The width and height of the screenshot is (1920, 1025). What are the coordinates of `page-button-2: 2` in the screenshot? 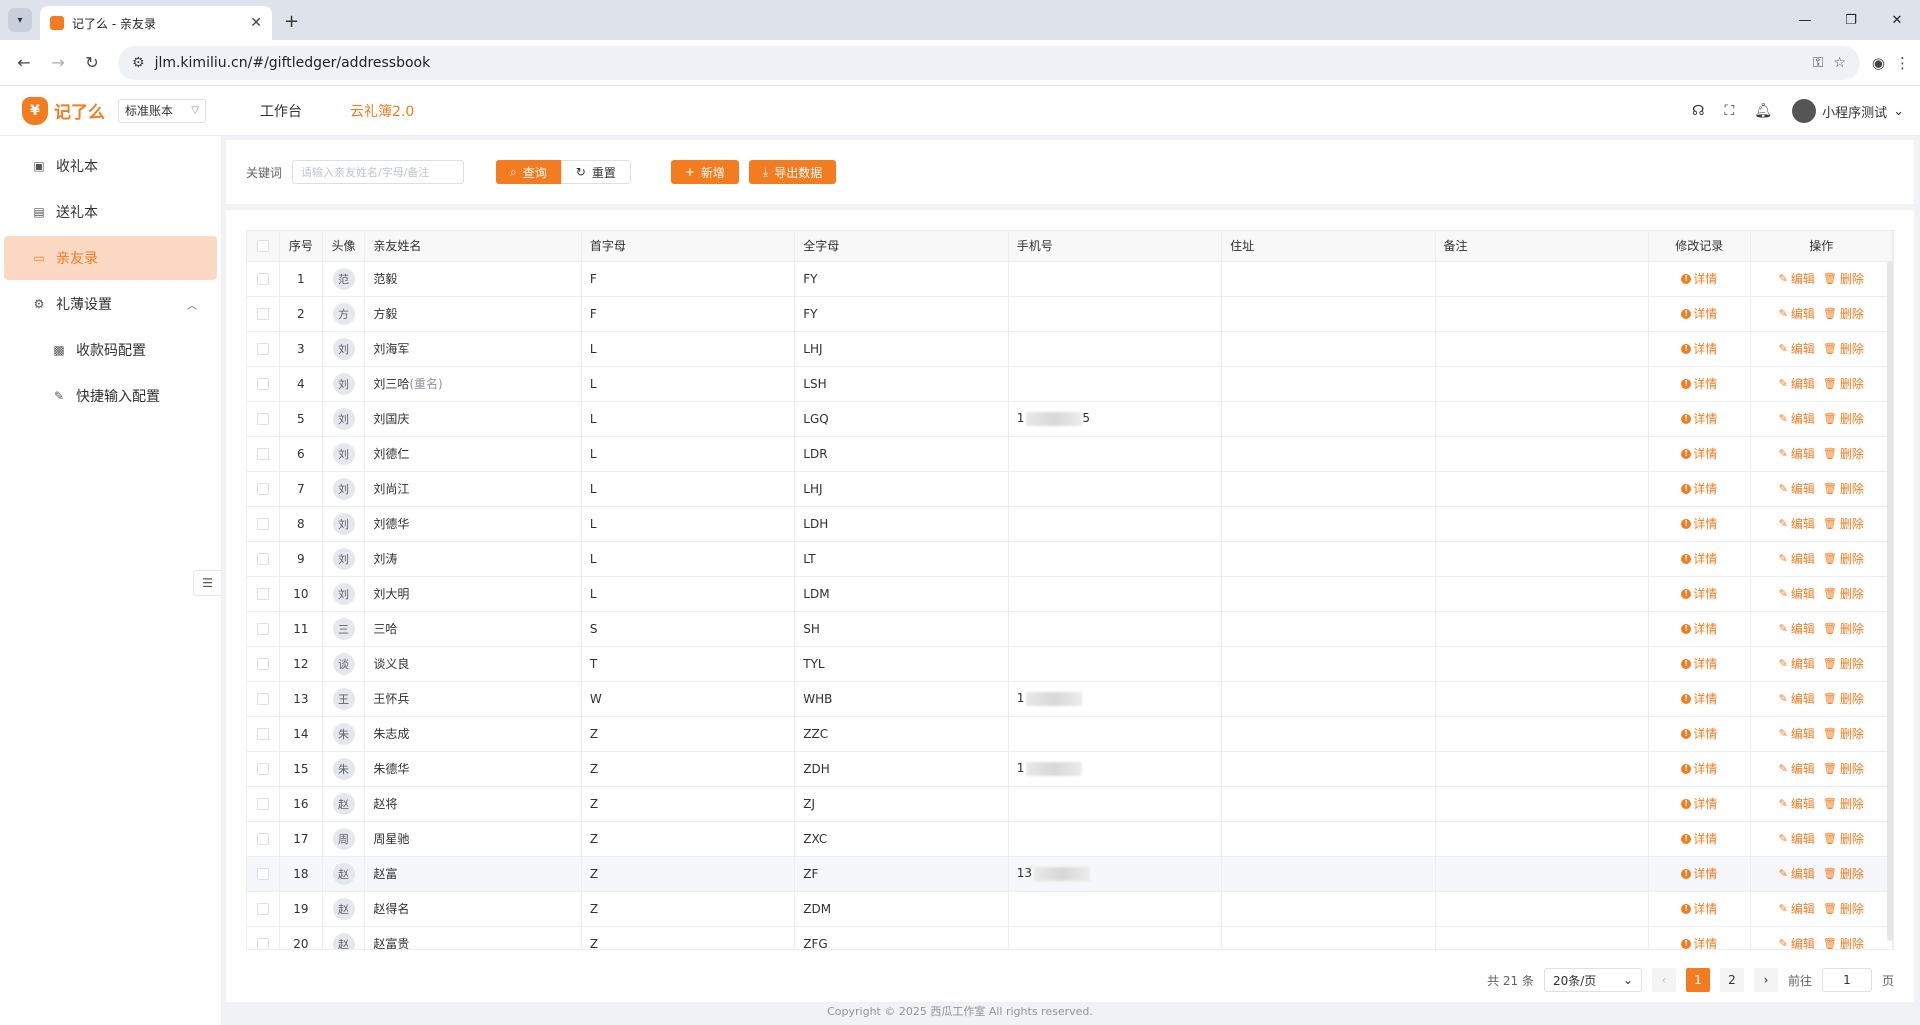 It's located at (1731, 980).